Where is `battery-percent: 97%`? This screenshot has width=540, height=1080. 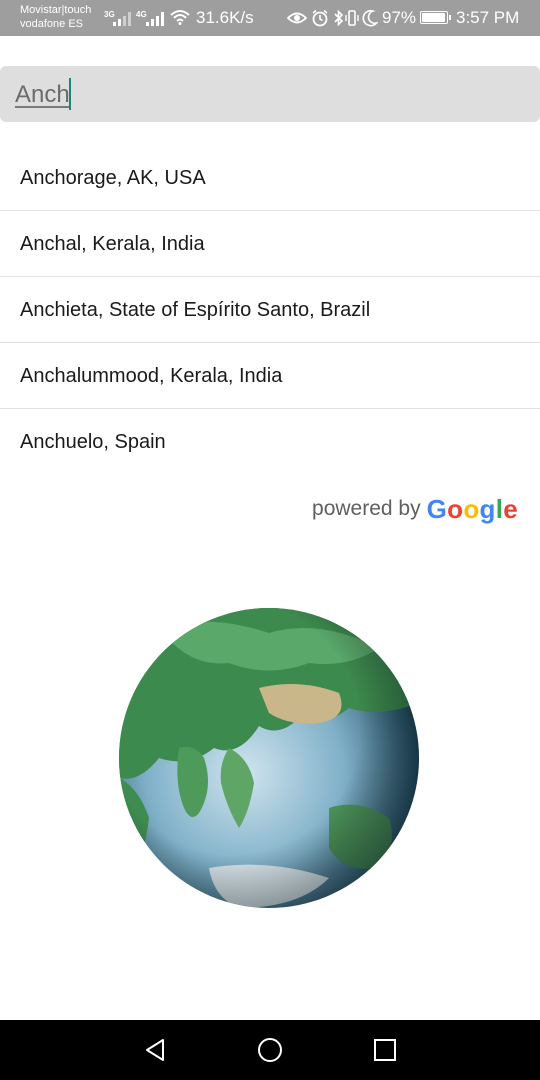
battery-percent: 97% is located at coordinates (399, 17).